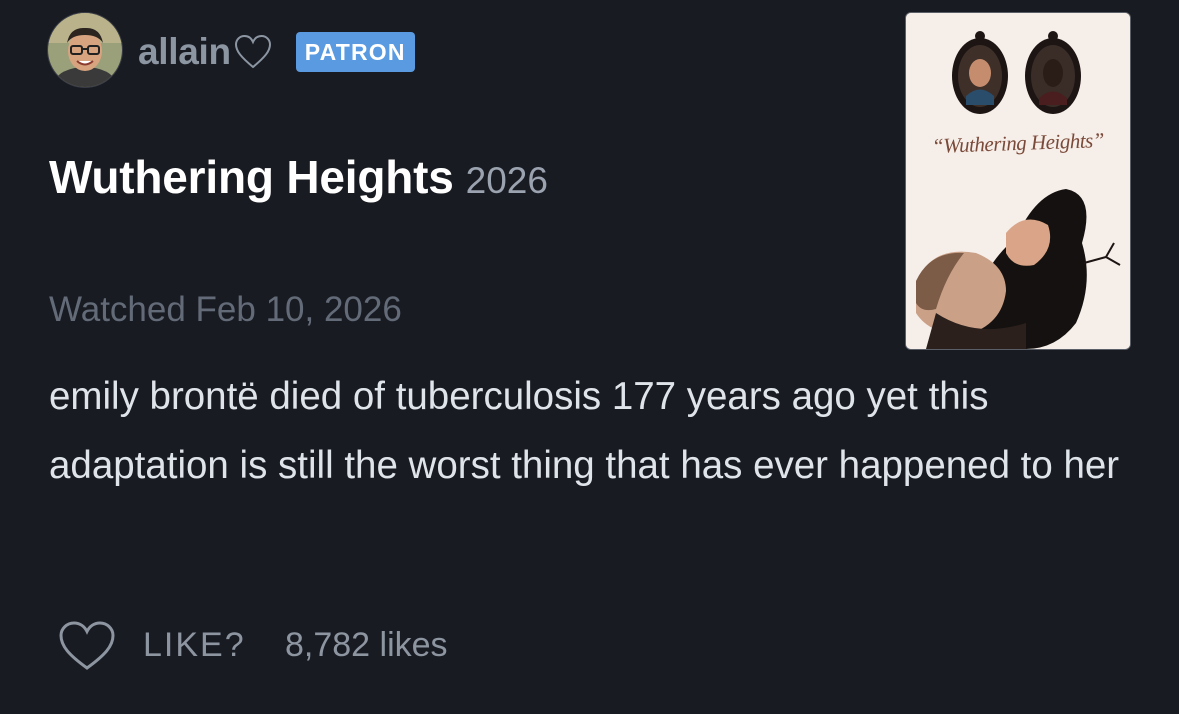 This screenshot has height=714, width=1179. I want to click on patron-badge: PATRON, so click(355, 52).